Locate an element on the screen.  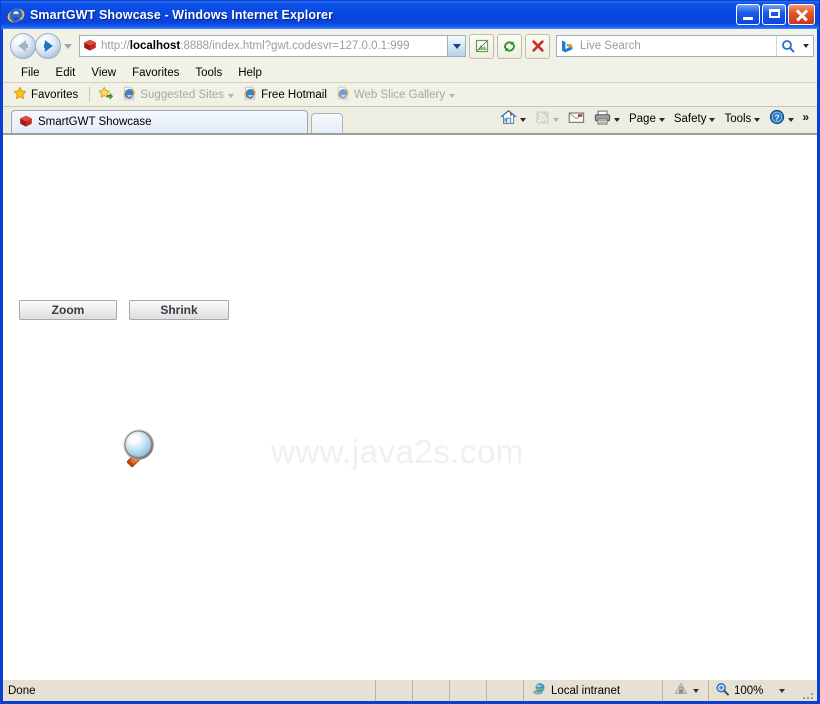
page-menu-label: Page is located at coordinates (642, 118).